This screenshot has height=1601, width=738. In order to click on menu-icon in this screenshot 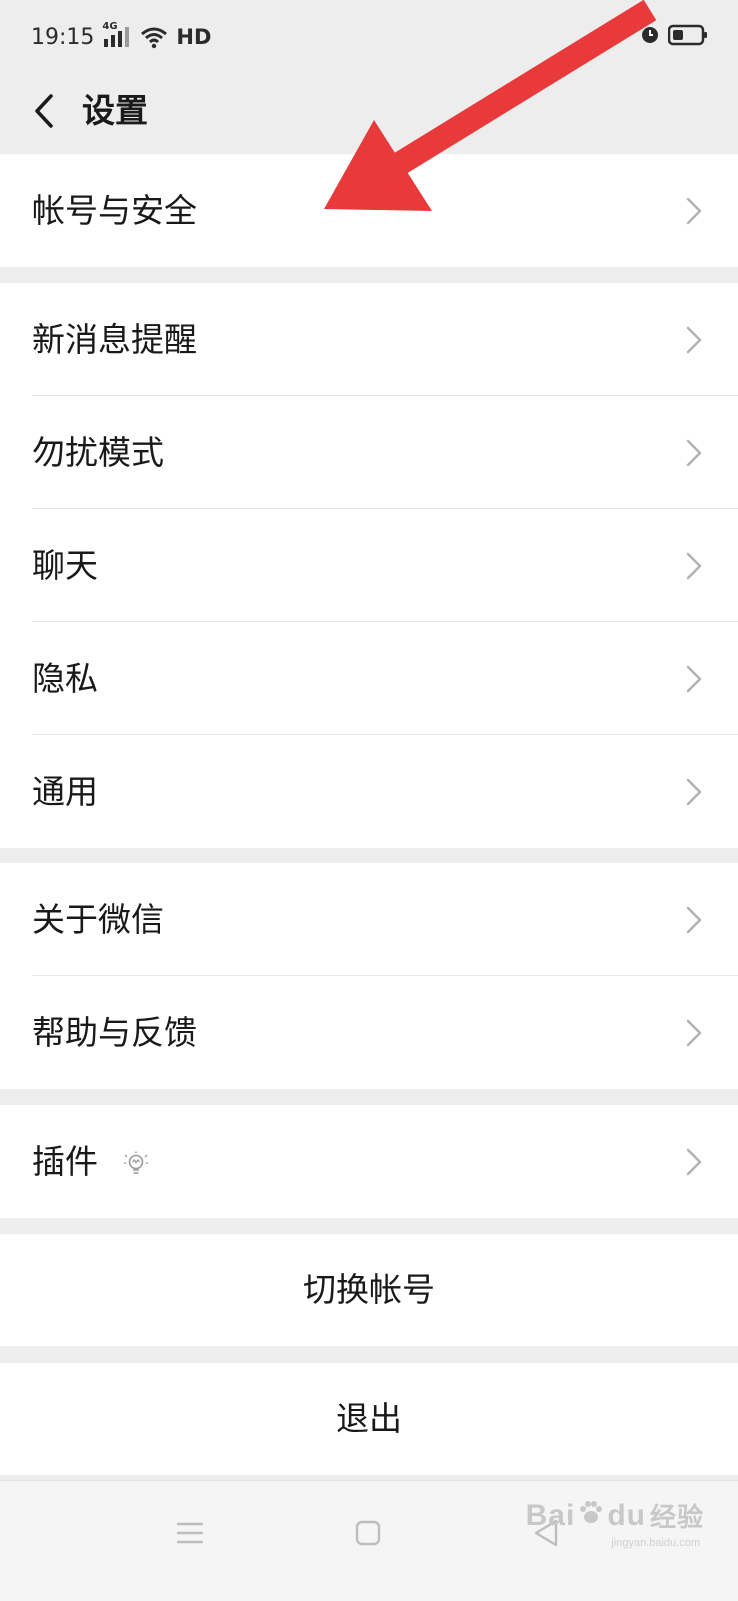, I will do `click(190, 1533)`.